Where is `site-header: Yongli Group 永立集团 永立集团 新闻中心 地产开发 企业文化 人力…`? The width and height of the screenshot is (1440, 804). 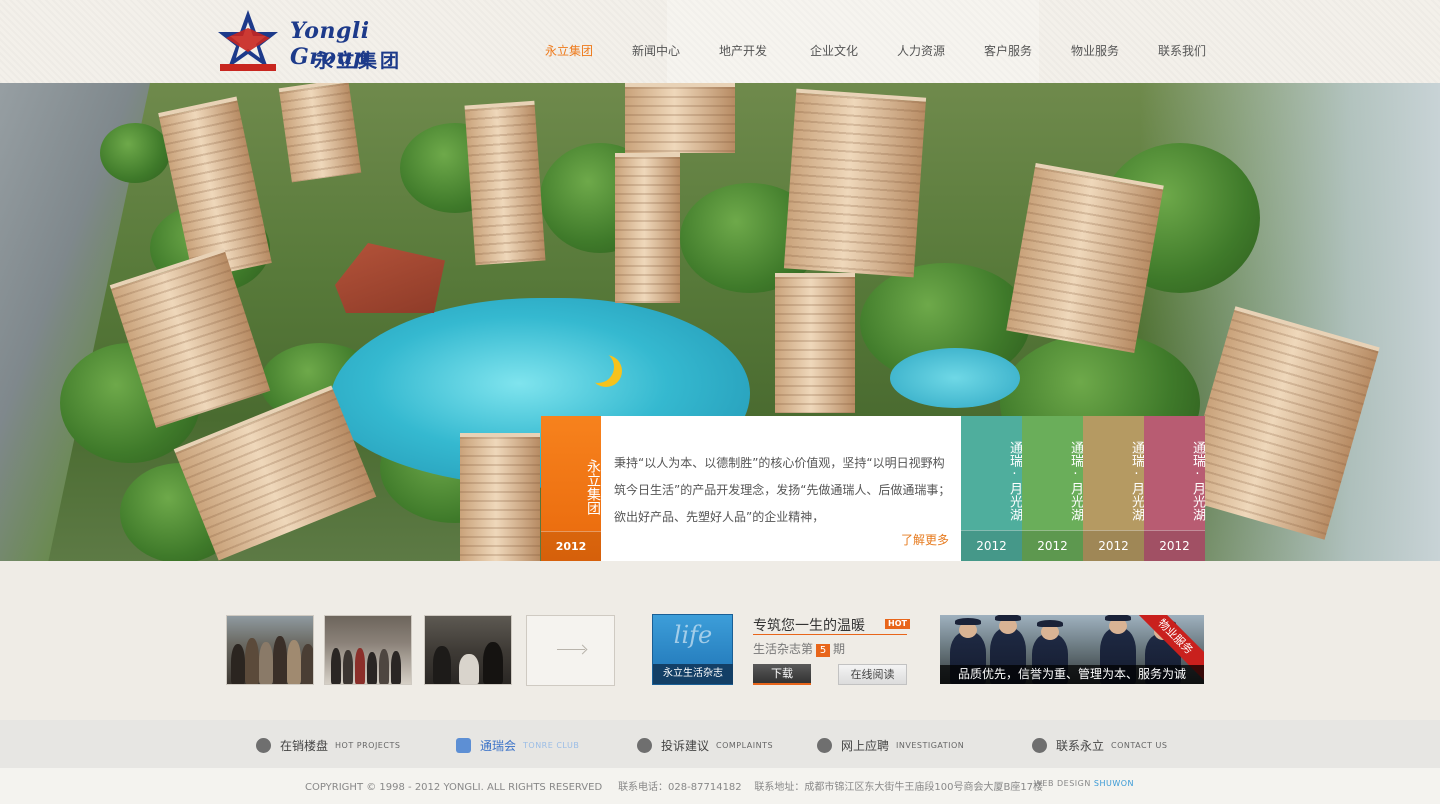
site-header: Yongli Group 永立集团 永立集团 新闻中心 地产开发 企业文化 人力… is located at coordinates (720, 41).